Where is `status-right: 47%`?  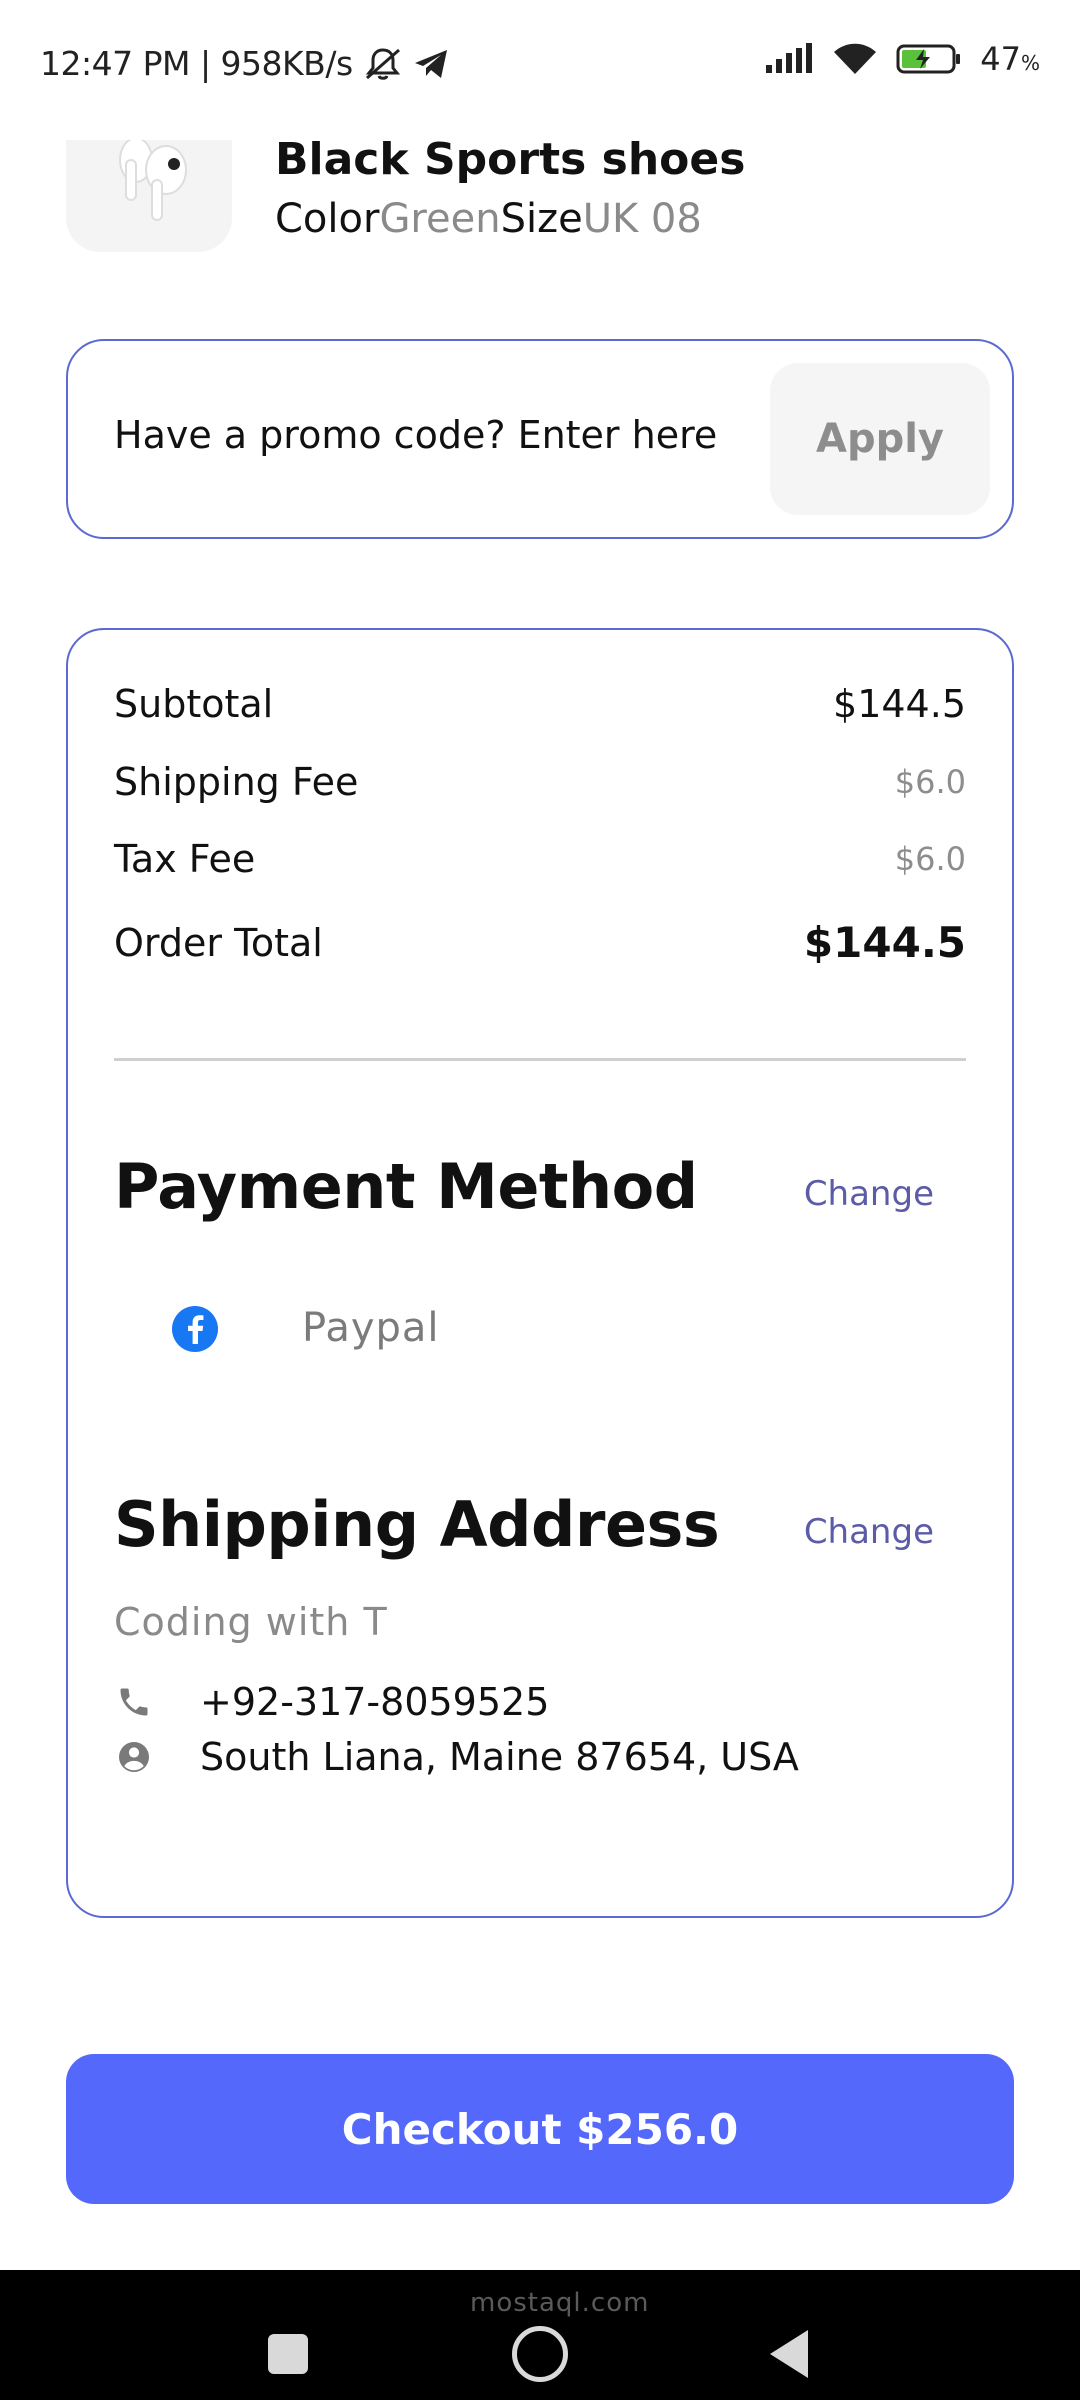 status-right: 47% is located at coordinates (902, 59).